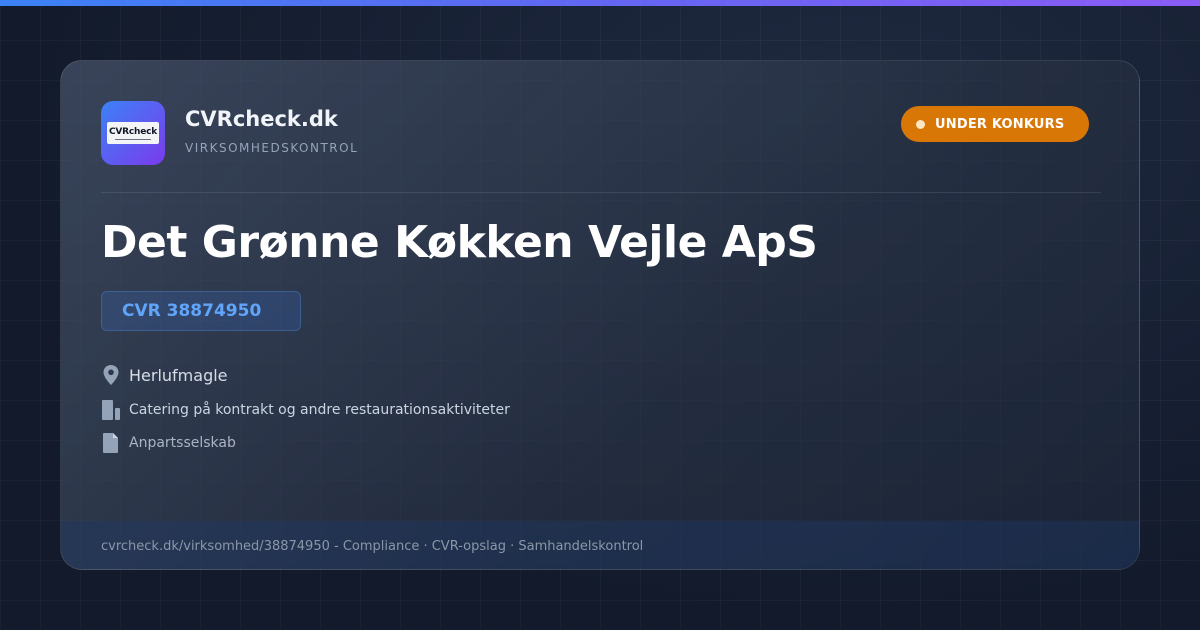 This screenshot has width=1200, height=630. I want to click on brand-tagline: VIRKSOMHEDSKONTROL, so click(272, 148).